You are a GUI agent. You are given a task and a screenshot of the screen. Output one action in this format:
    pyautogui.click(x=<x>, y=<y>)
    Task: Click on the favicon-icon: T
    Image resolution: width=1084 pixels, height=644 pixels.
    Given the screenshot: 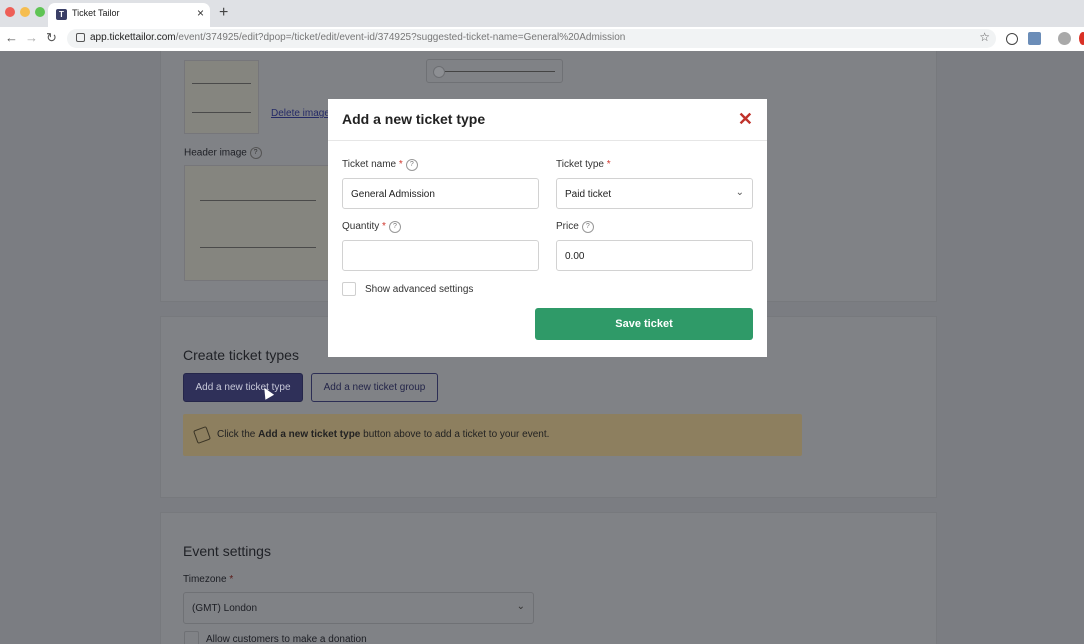 What is the action you would take?
    pyautogui.click(x=61, y=14)
    